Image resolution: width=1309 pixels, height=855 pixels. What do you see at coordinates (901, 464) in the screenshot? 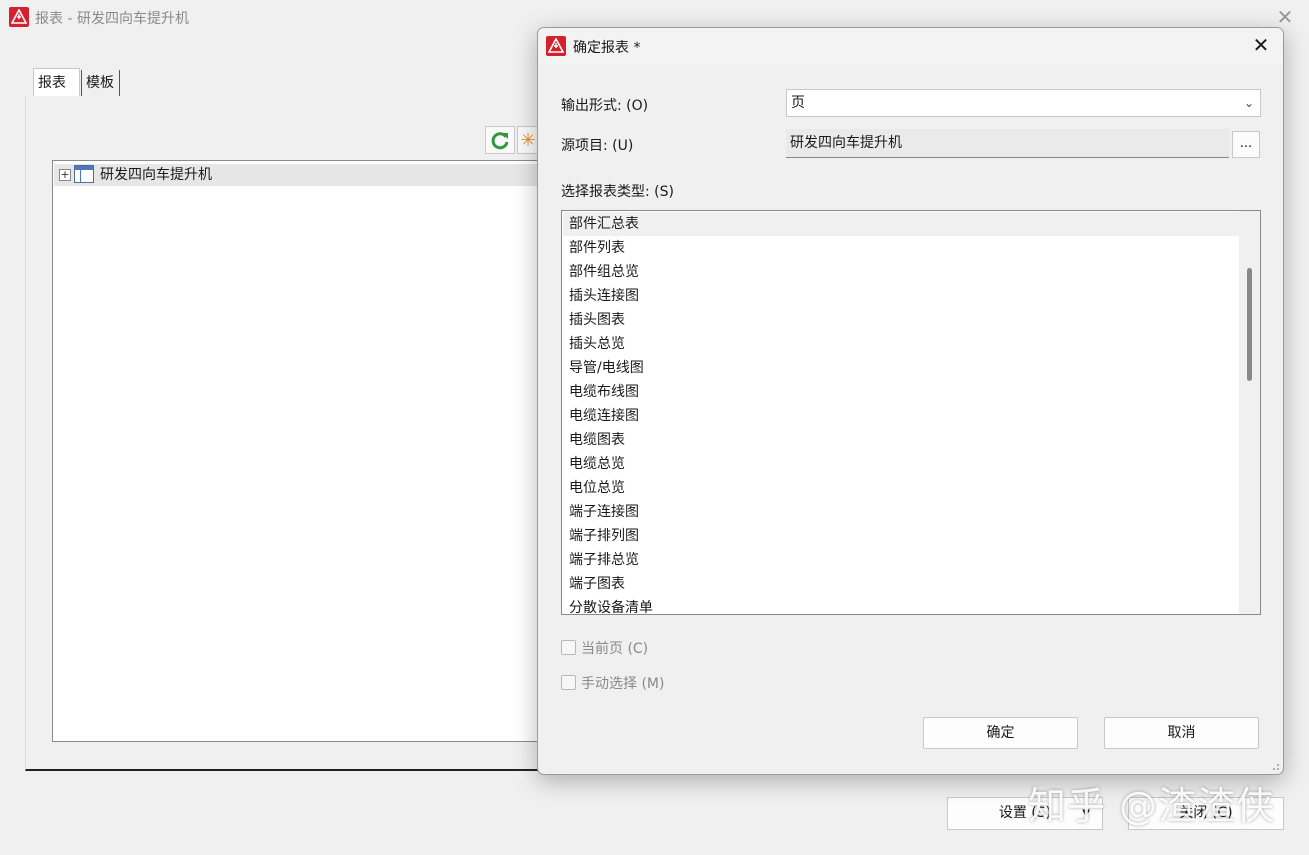
I see `list-item: 电缆总览` at bounding box center [901, 464].